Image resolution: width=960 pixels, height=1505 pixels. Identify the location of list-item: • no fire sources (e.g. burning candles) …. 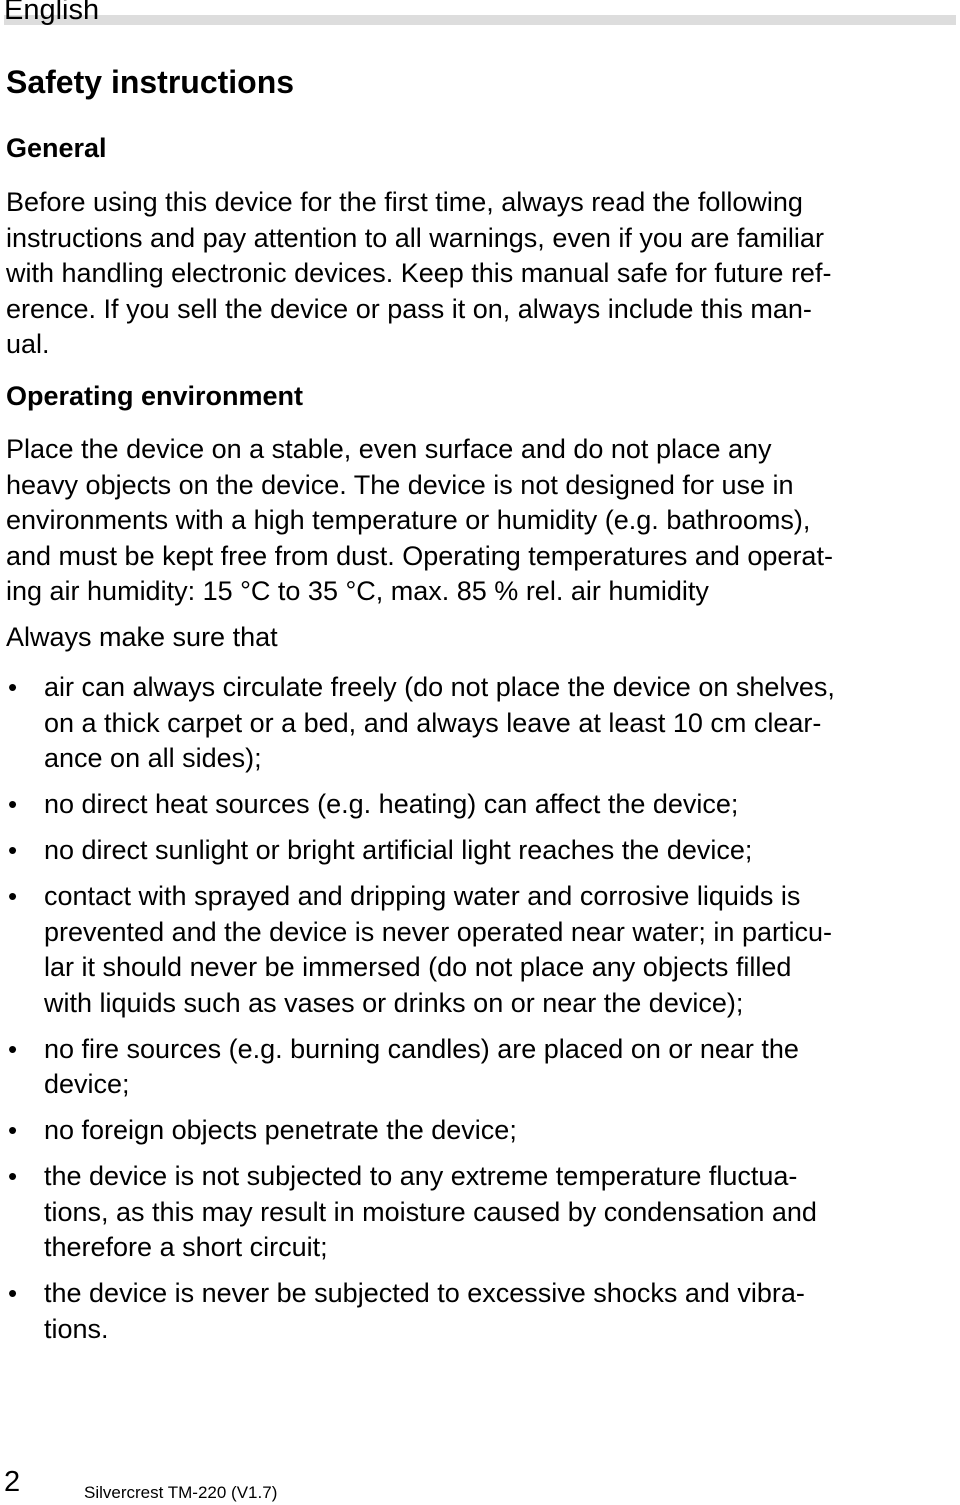
(480, 1067).